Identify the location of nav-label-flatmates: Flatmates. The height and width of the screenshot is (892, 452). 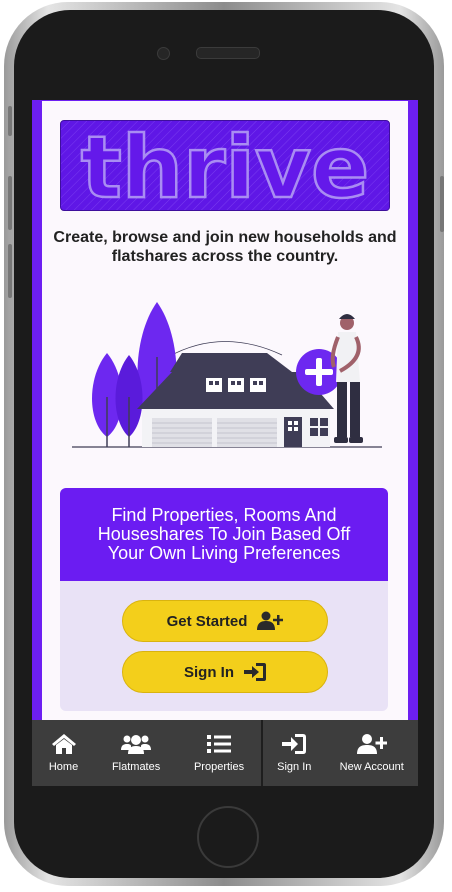
(136, 767).